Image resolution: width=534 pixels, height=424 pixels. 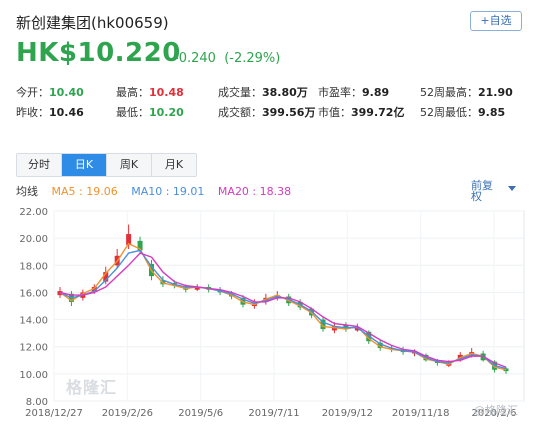 What do you see at coordinates (168, 191) in the screenshot?
I see `ma10-legend: MA10 : 19.01` at bounding box center [168, 191].